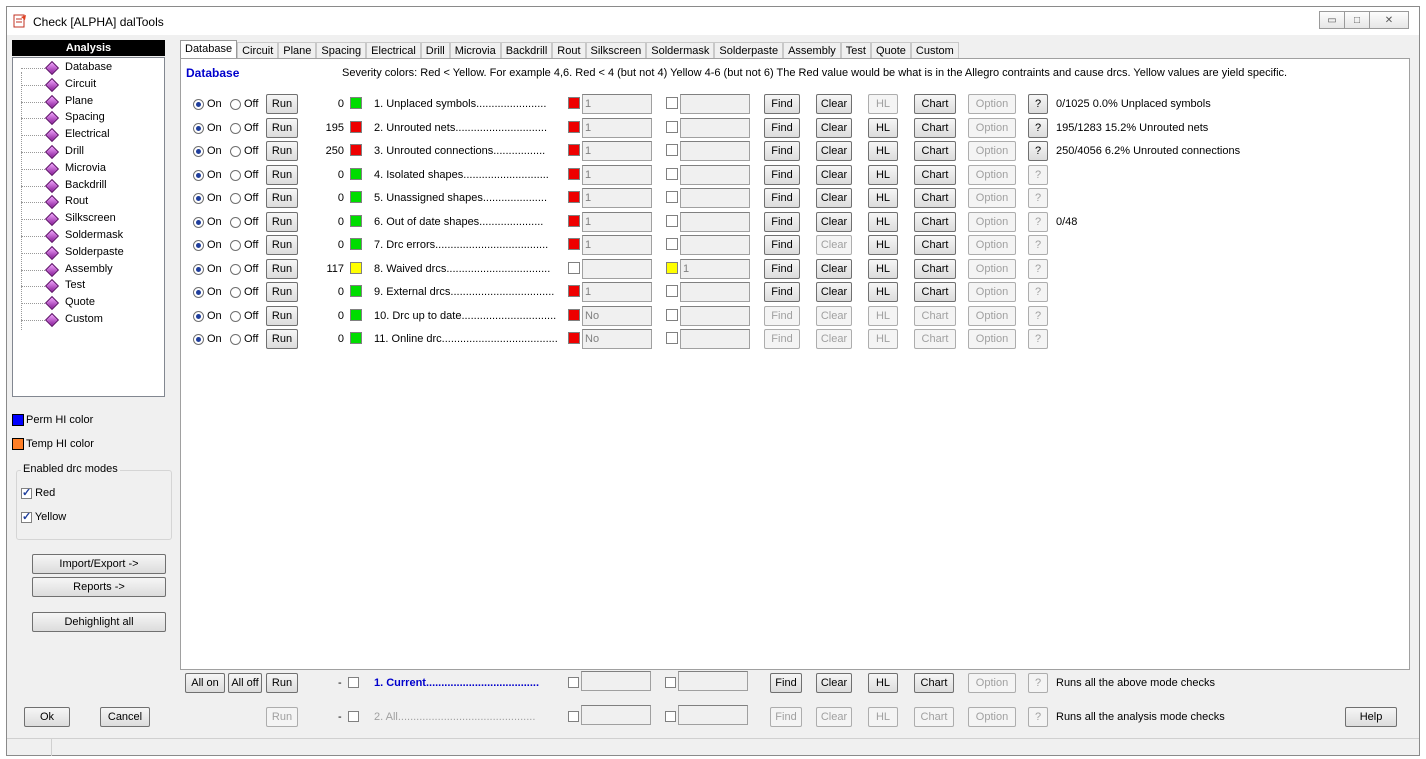  Describe the element at coordinates (834, 717) in the screenshot. I see `all-clear-button: Clear` at that location.